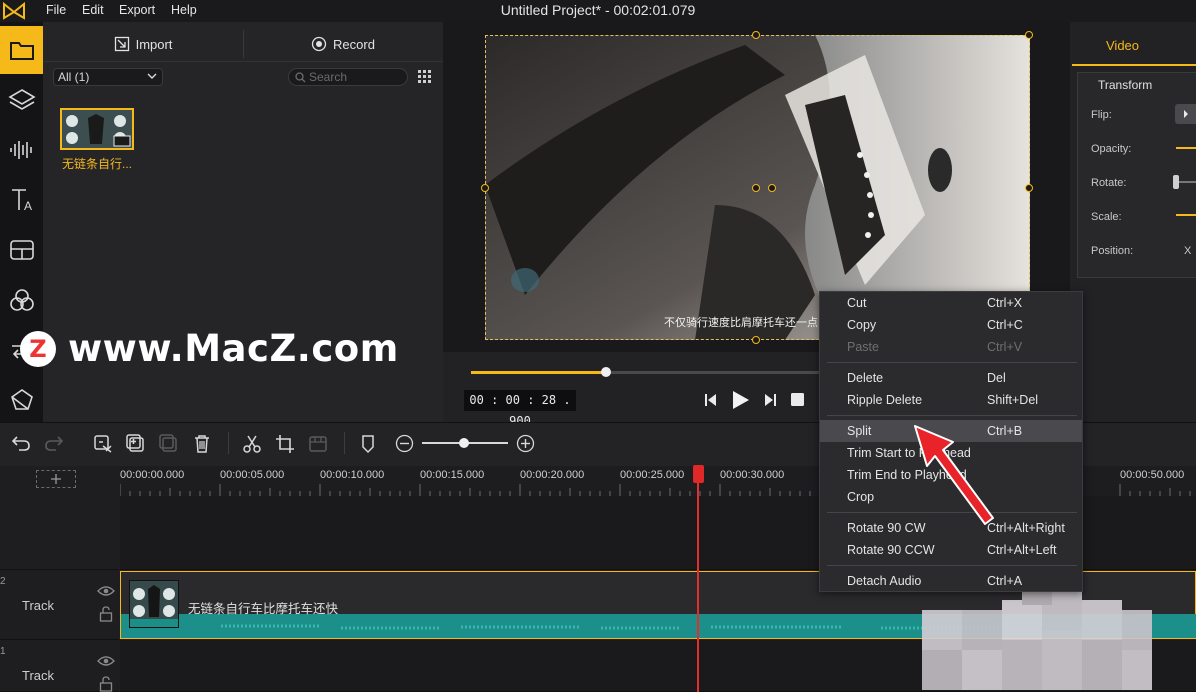 The height and width of the screenshot is (692, 1196). Describe the element at coordinates (1005, 581) in the screenshot. I see `menu-shortcut: Ctrl+A` at that location.